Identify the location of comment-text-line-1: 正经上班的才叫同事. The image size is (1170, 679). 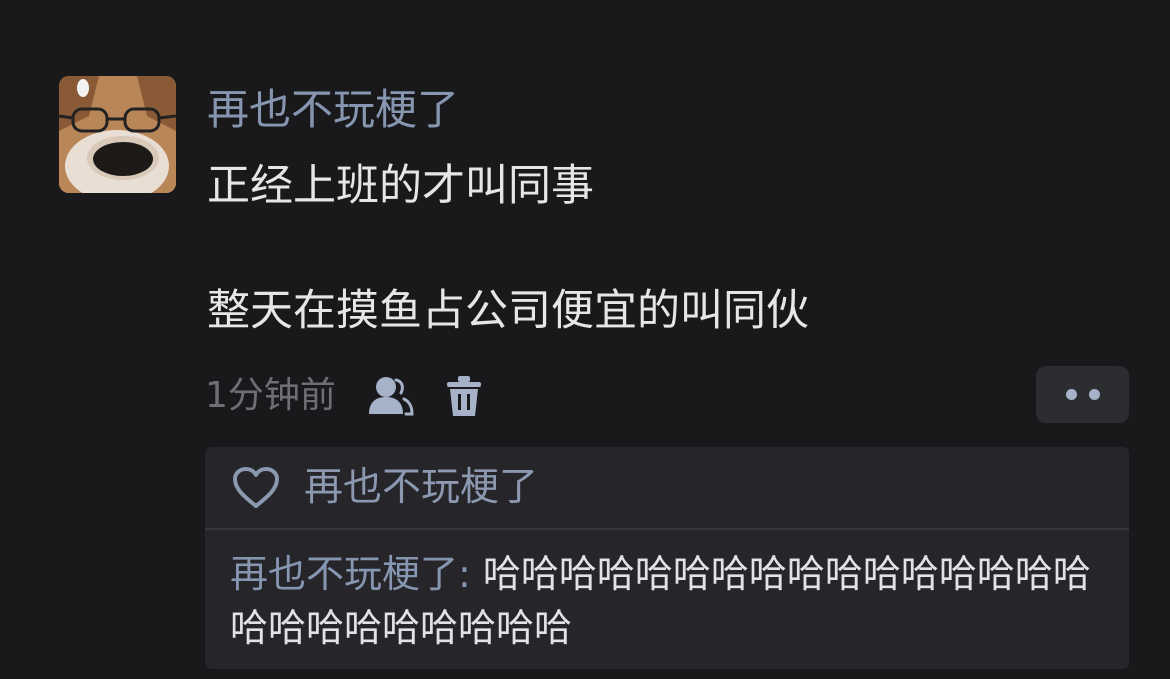
(400, 186).